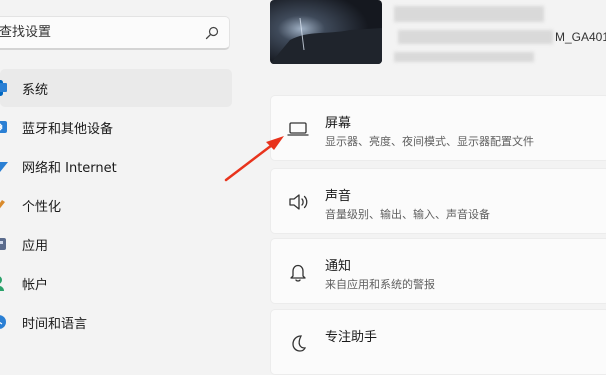 The height and width of the screenshot is (375, 606). Describe the element at coordinates (3, 87) in the screenshot. I see `monitor-icon` at that location.